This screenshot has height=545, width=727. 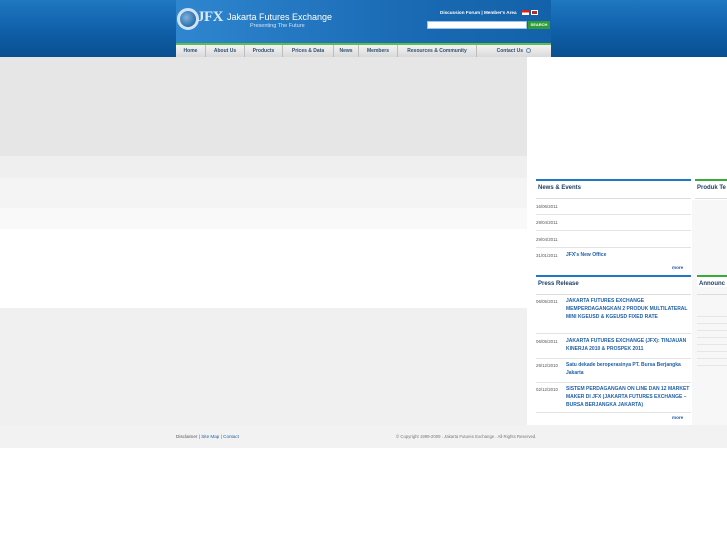 What do you see at coordinates (712, 344) in the screenshot?
I see `announcement-list` at bounding box center [712, 344].